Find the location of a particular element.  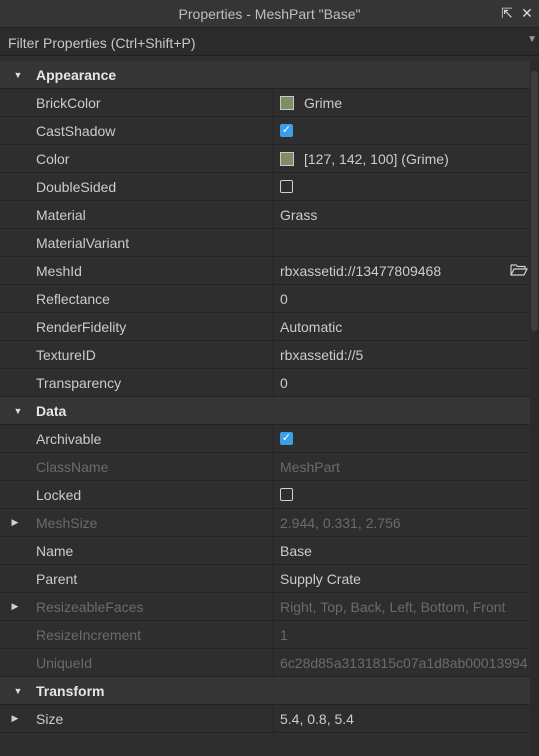

prop-row-textureid: TextureID rbxassetid://5 is located at coordinates (265, 355).